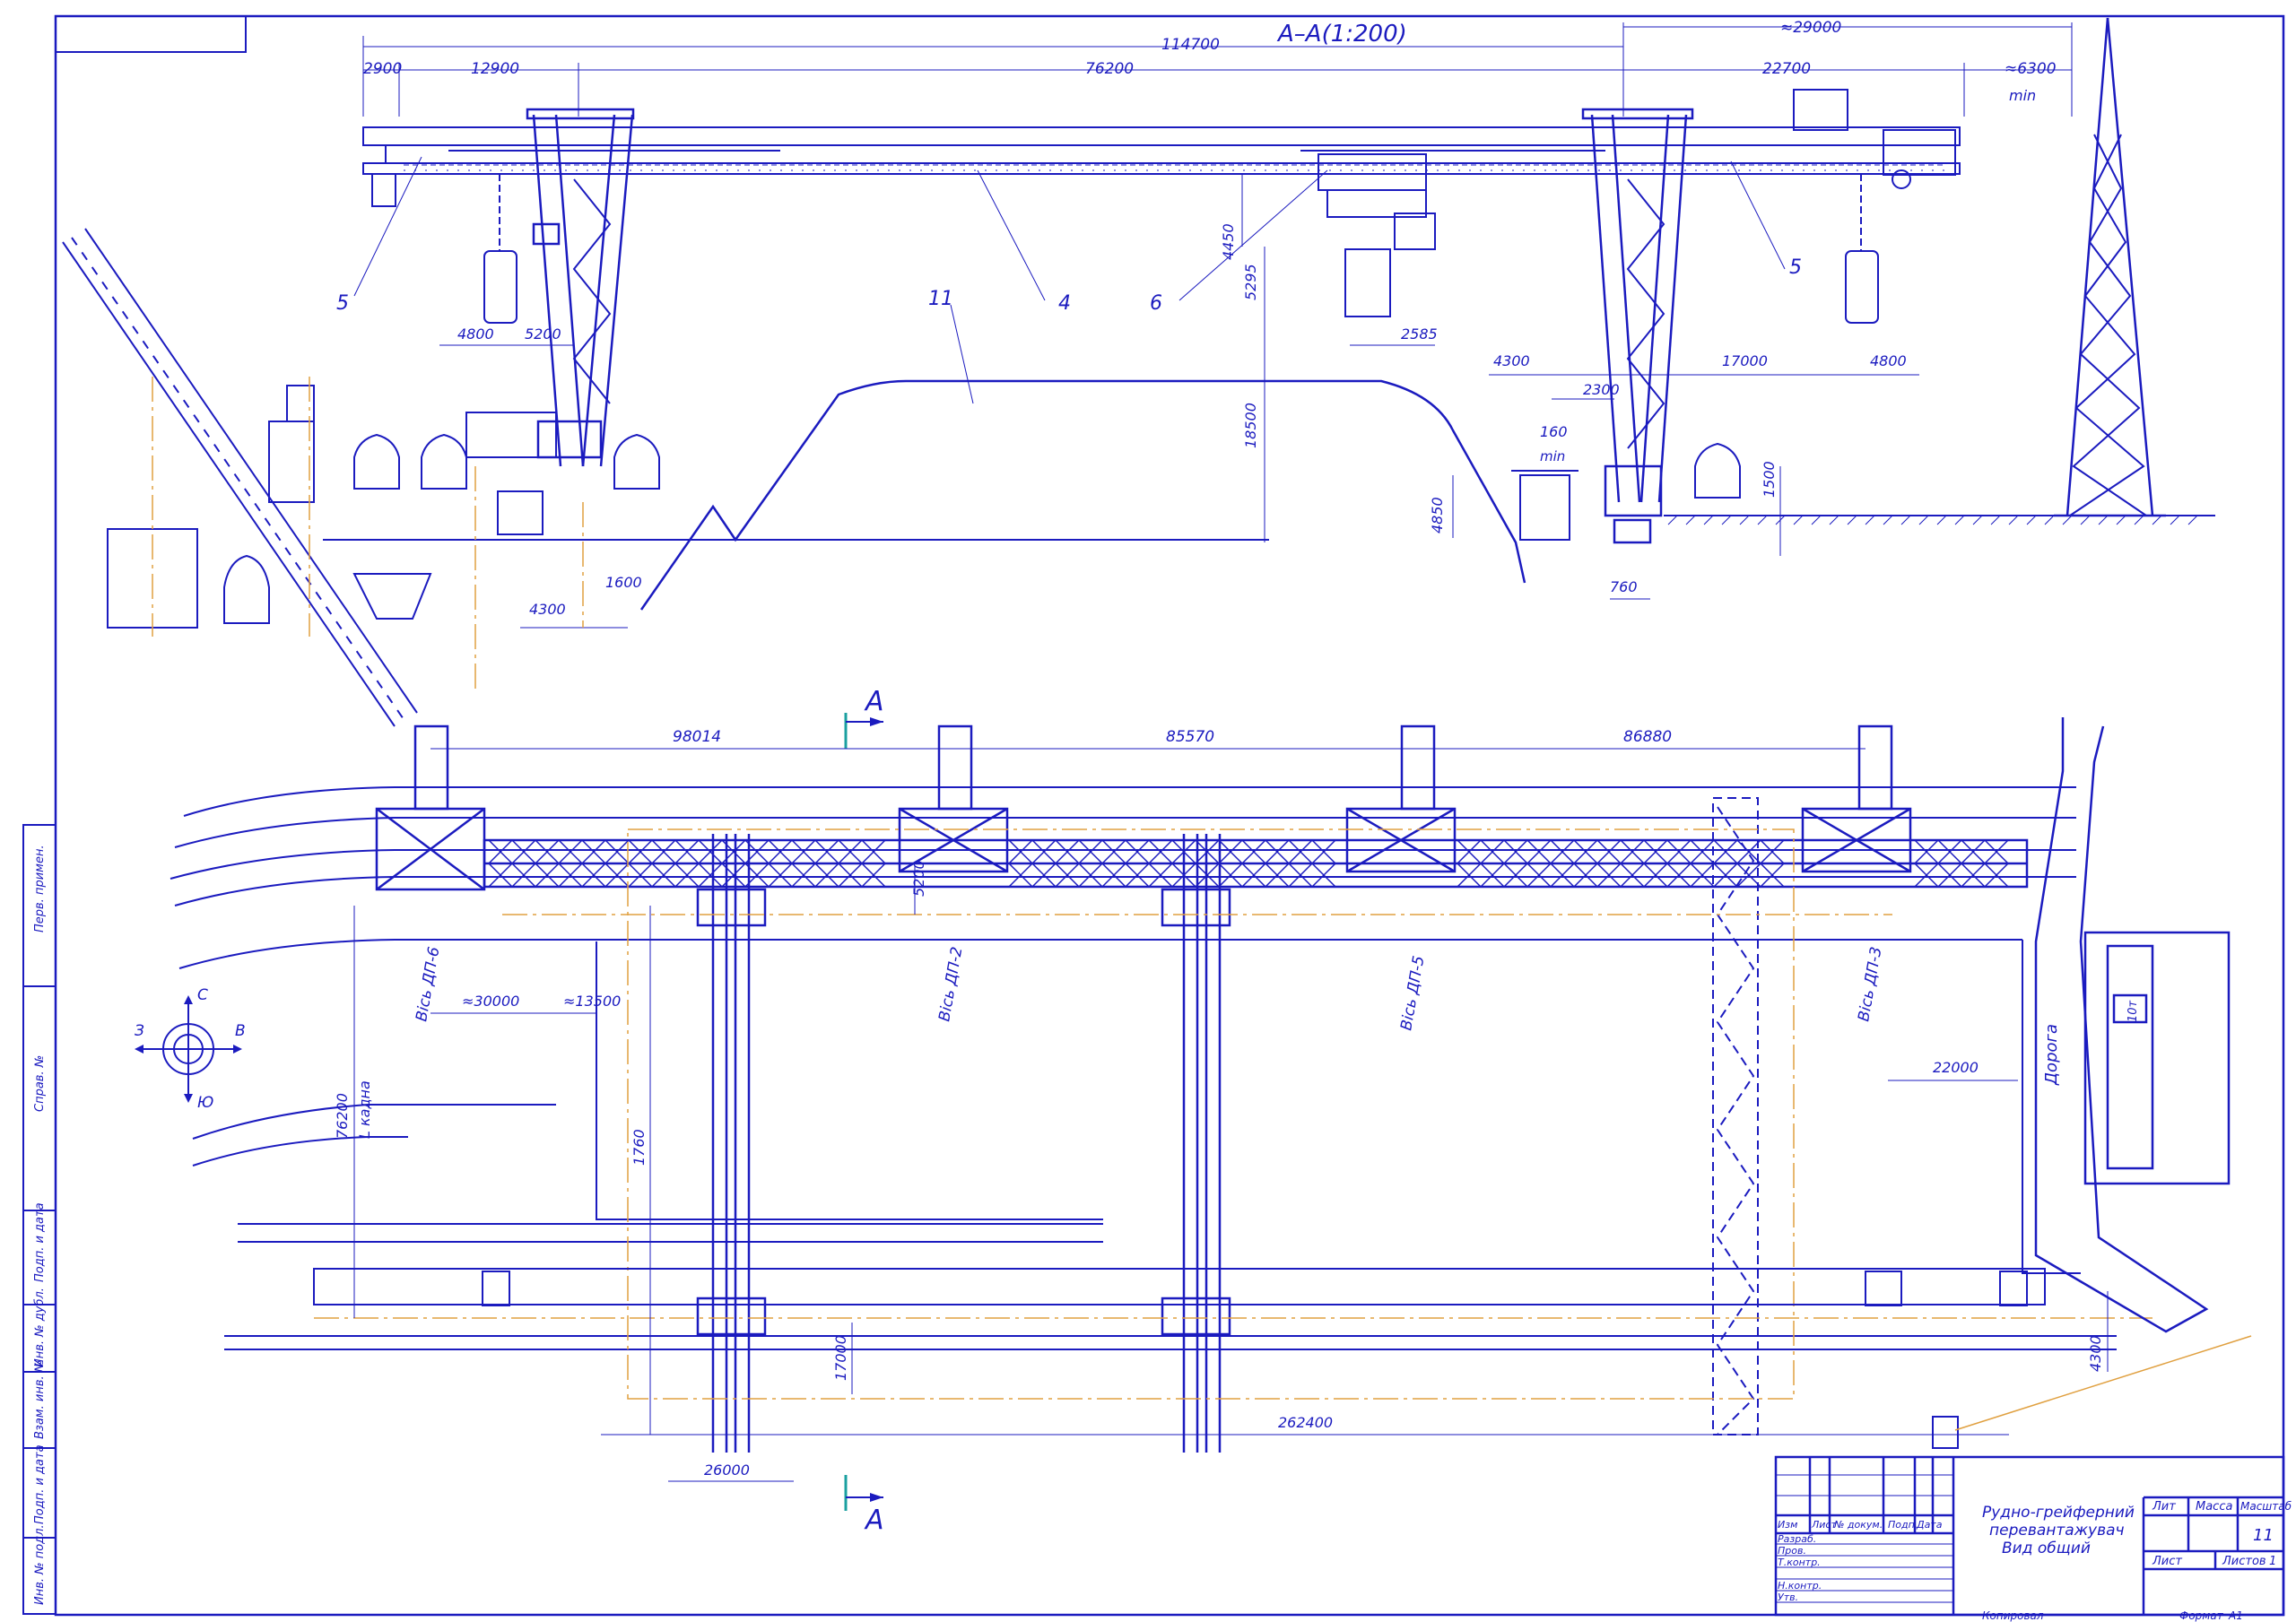  What do you see at coordinates (1799, 1562) in the screenshot?
I see `tb-tkontr: Т.контр.` at bounding box center [1799, 1562].